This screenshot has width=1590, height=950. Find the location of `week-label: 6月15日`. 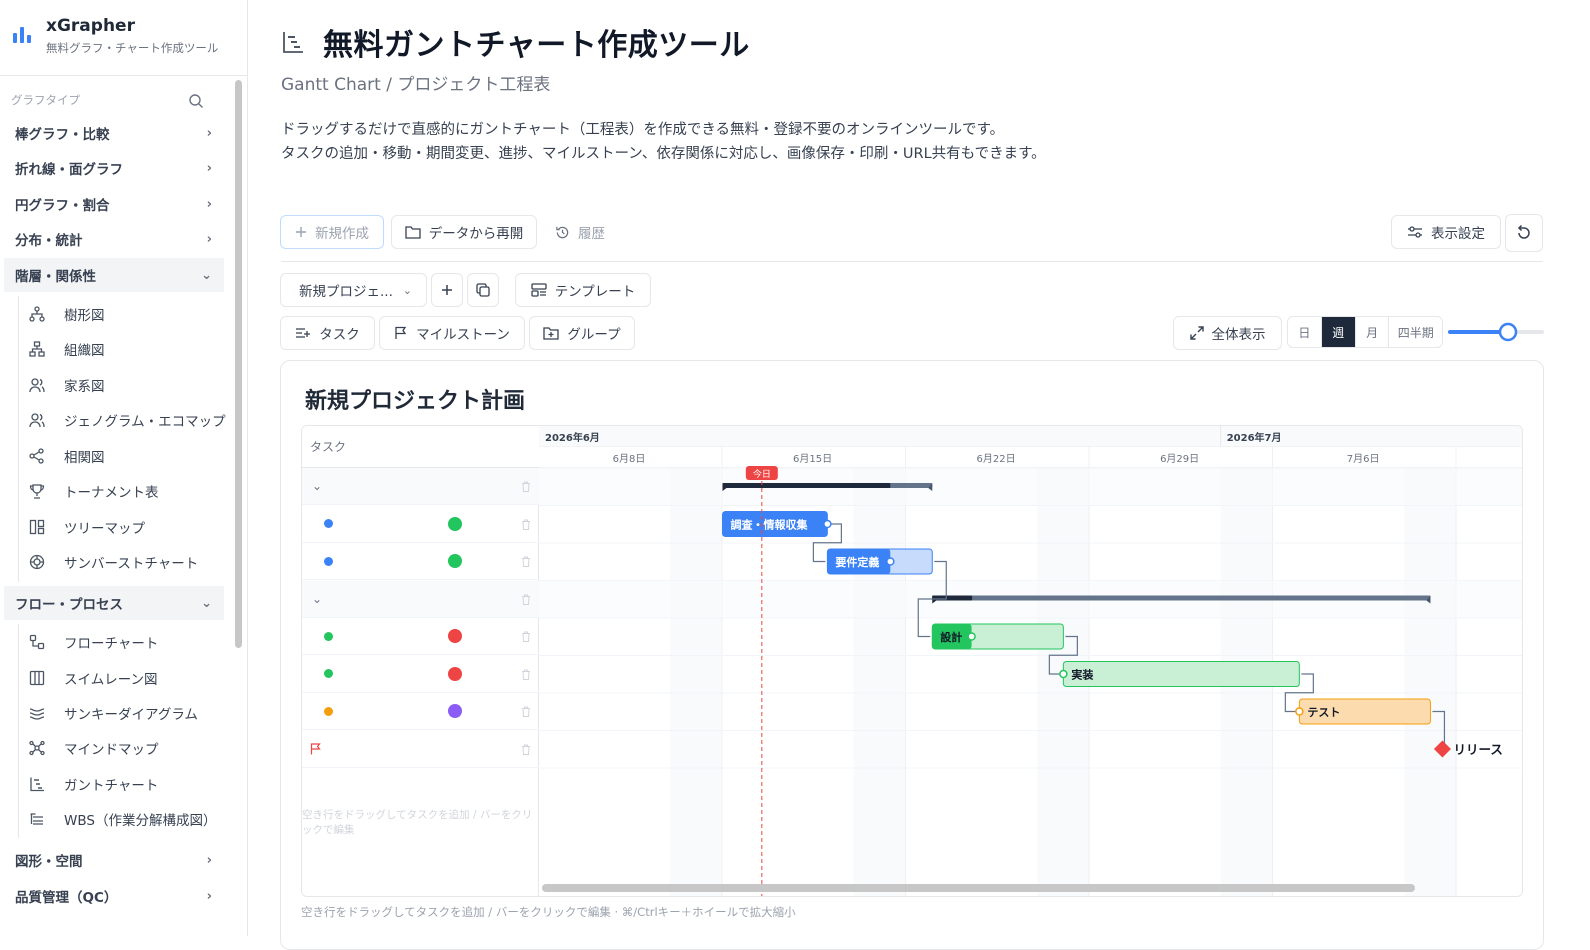

week-label: 6月15日 is located at coordinates (812, 459).